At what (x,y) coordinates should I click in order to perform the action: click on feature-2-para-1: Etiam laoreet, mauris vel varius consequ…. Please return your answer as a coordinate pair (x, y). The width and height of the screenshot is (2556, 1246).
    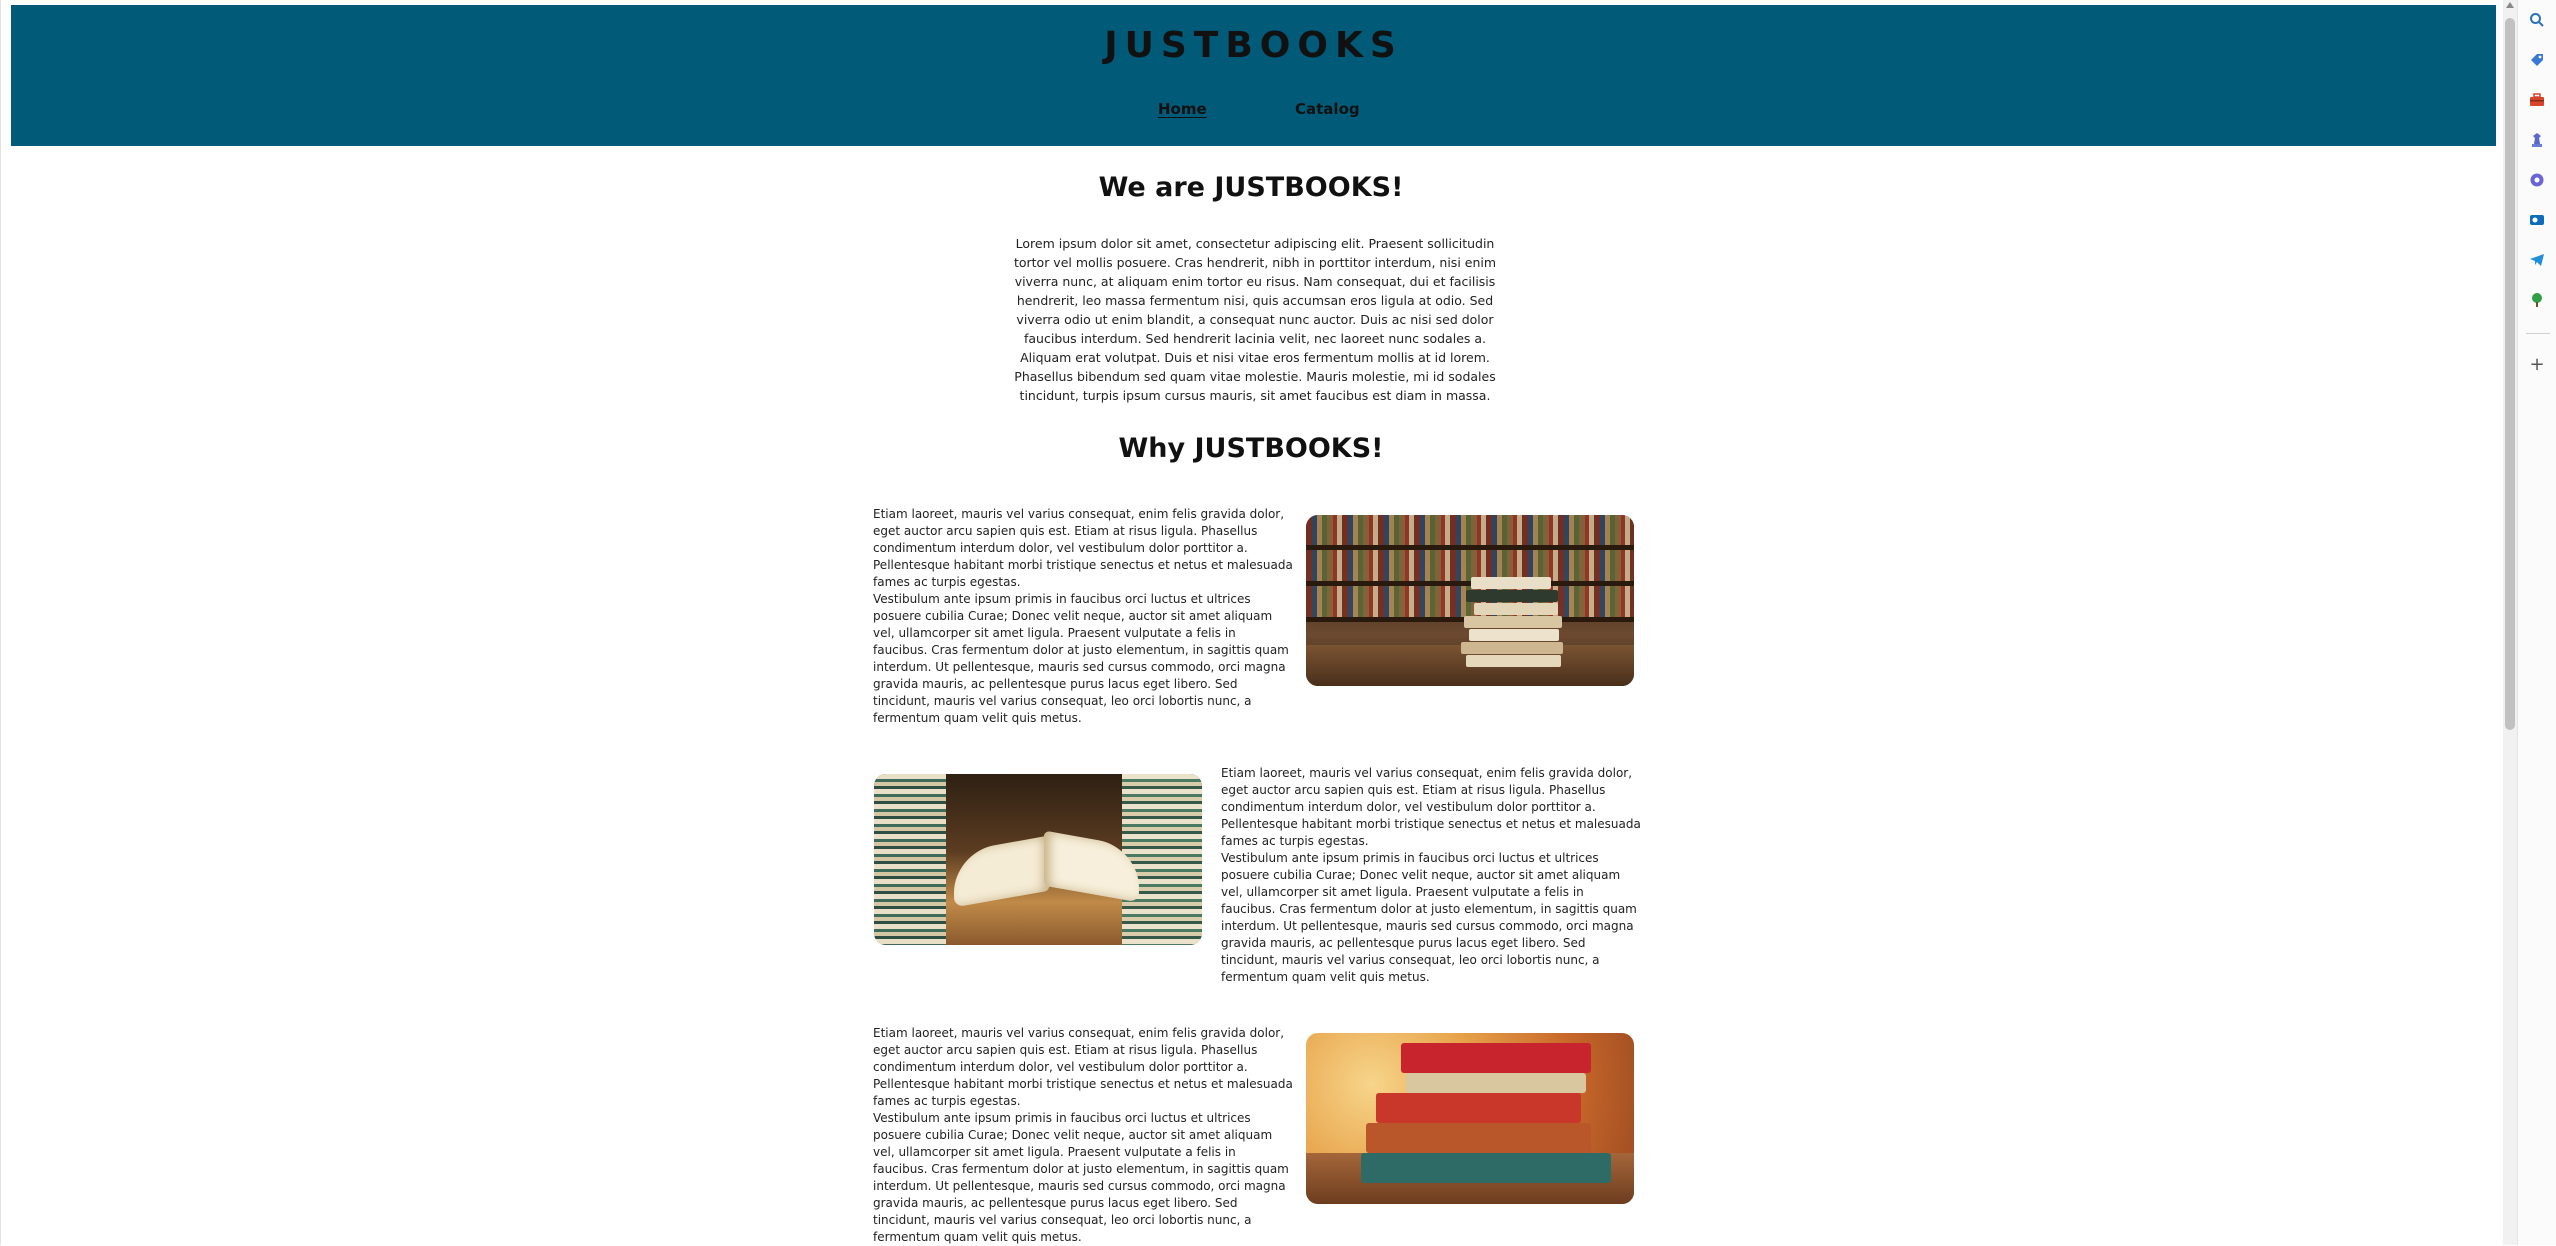
    Looking at the image, I should click on (1431, 807).